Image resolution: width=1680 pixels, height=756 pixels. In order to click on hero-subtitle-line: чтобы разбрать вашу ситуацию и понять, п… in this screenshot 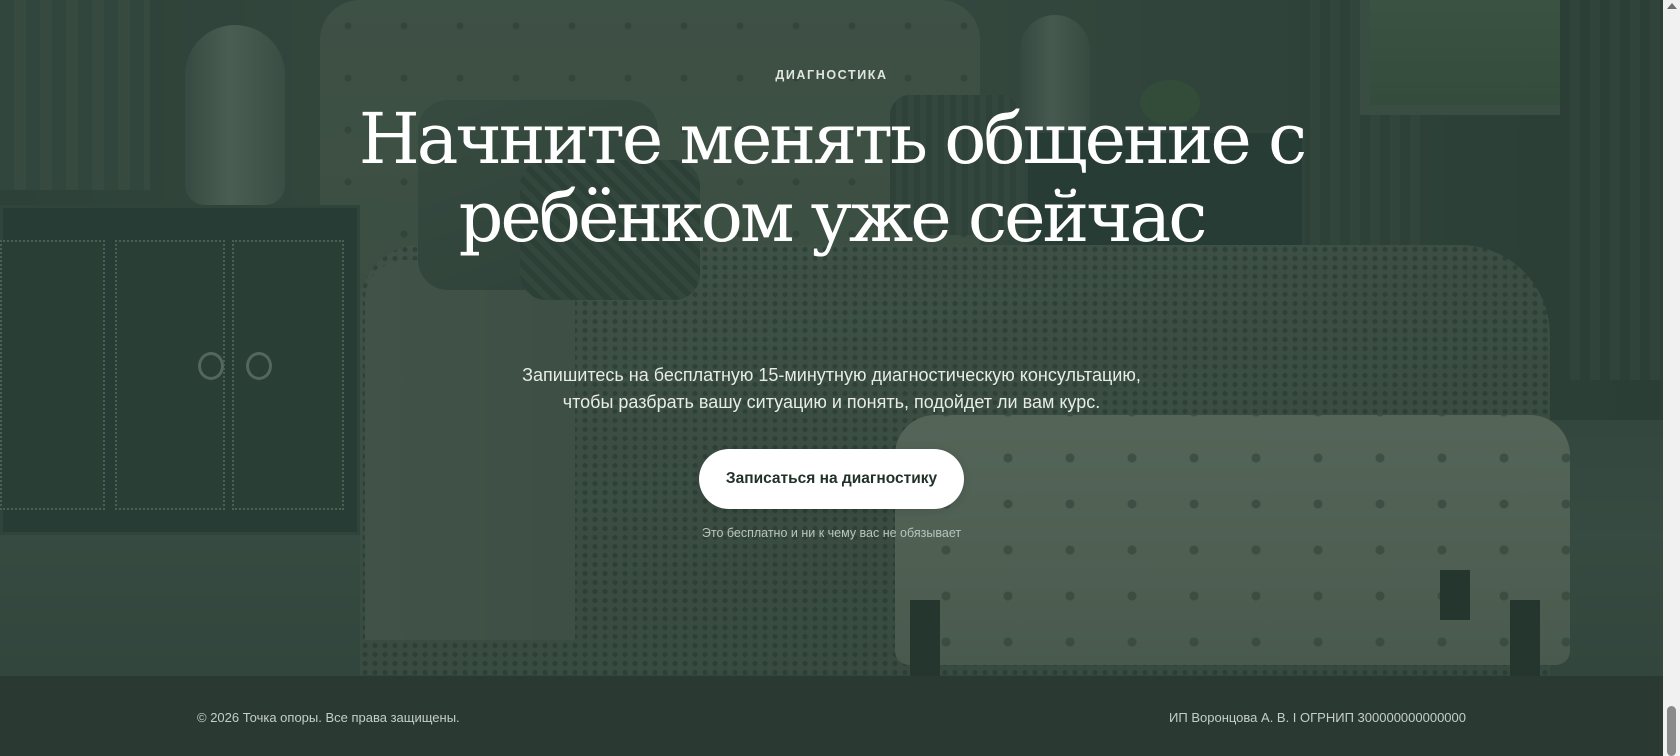, I will do `click(831, 402)`.